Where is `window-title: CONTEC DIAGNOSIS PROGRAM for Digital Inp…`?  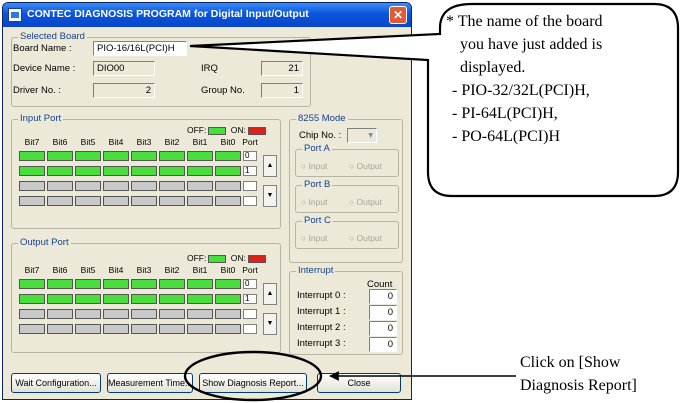 window-title: CONTEC DIAGNOSIS PROGRAM for Digital Inp… is located at coordinates (168, 14).